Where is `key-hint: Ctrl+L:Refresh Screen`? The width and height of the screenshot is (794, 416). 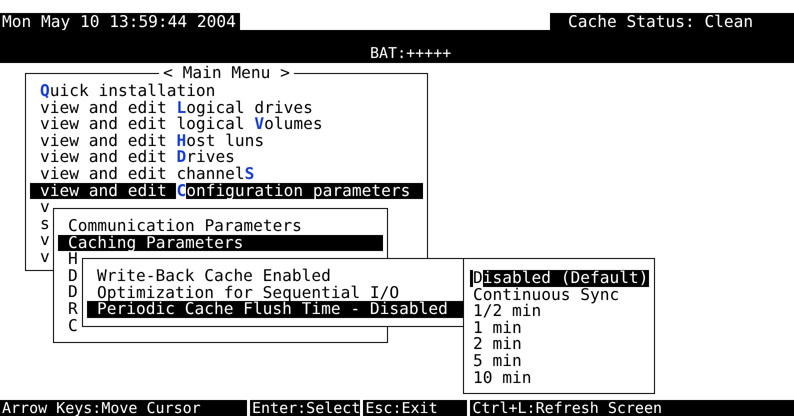 key-hint: Ctrl+L:Refresh Screen is located at coordinates (567, 408).